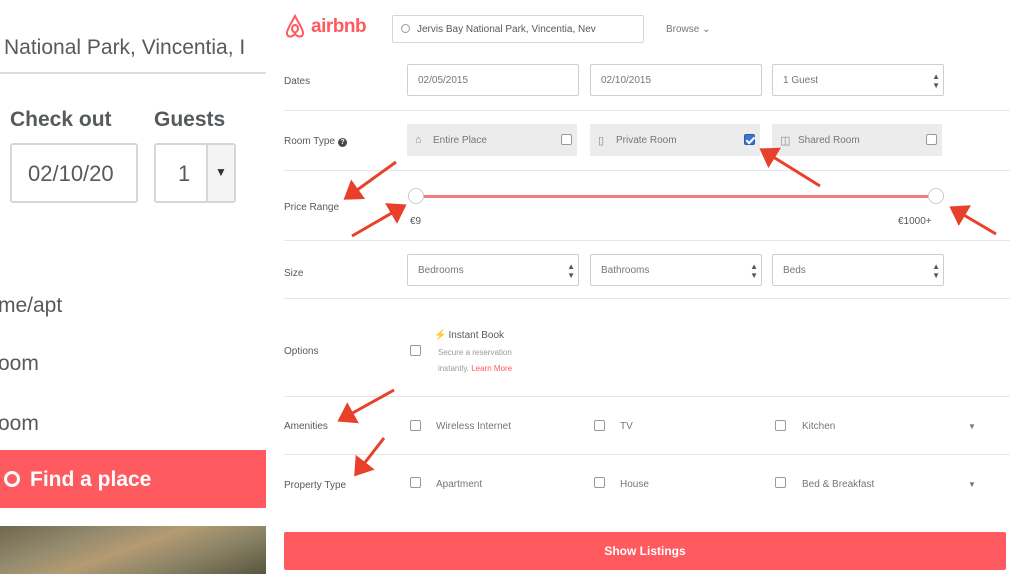  Describe the element at coordinates (476, 335) in the screenshot. I see `instant-book-text: Instant Book` at that location.